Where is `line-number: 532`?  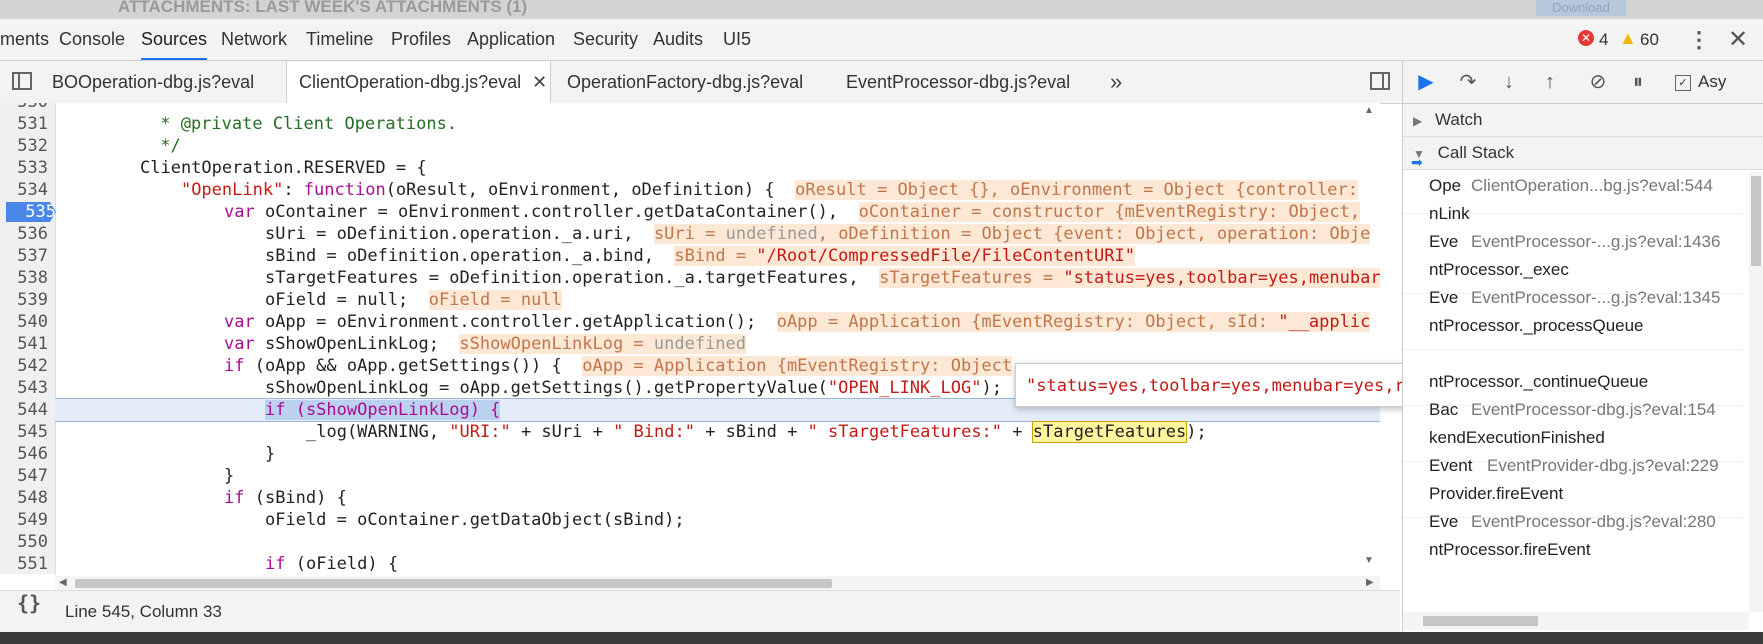 line-number: 532 is located at coordinates (24, 146).